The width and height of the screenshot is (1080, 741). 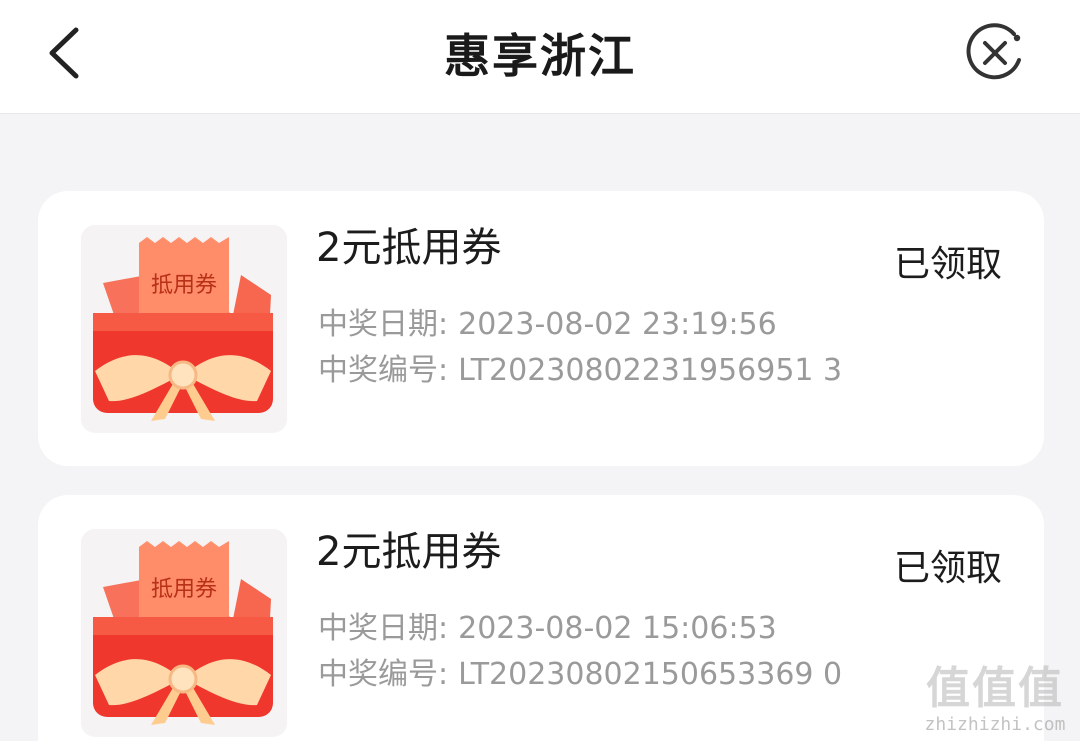 What do you see at coordinates (650, 370) in the screenshot?
I see `id-value: LT20230802231956951 3` at bounding box center [650, 370].